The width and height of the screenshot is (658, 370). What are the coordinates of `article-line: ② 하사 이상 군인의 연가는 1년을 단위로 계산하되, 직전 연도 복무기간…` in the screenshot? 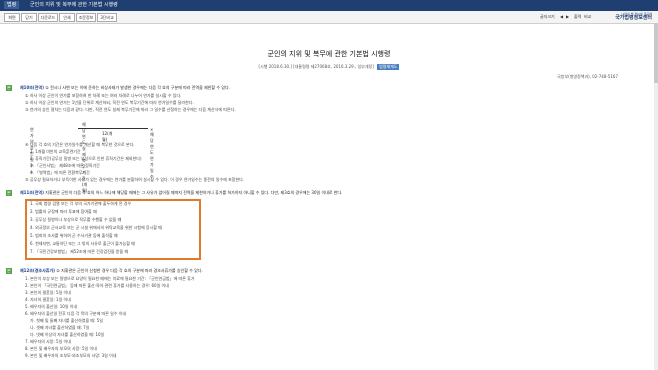 It's located at (109, 102).